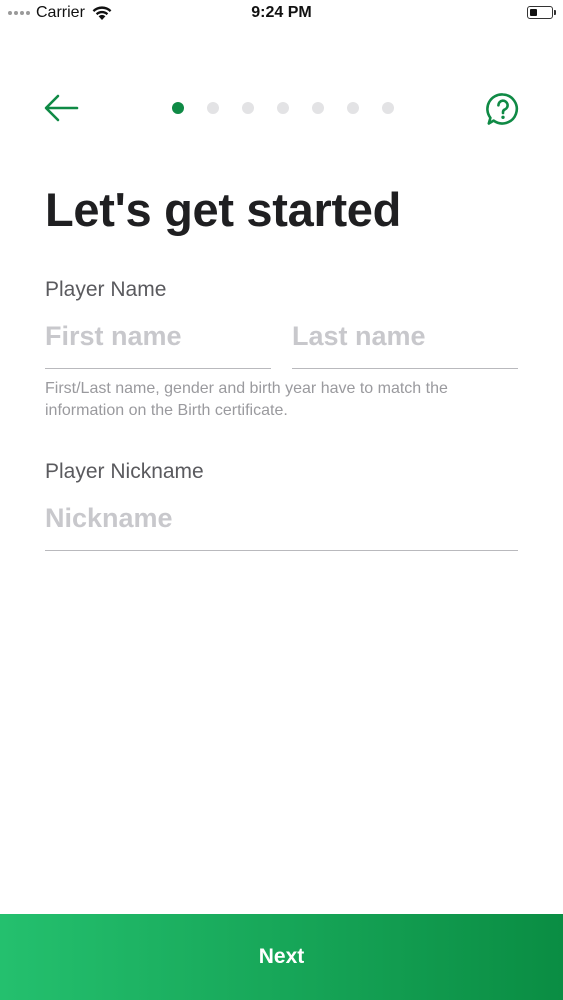 The width and height of the screenshot is (563, 1000). Describe the element at coordinates (158, 343) in the screenshot. I see `first-name-input` at that location.